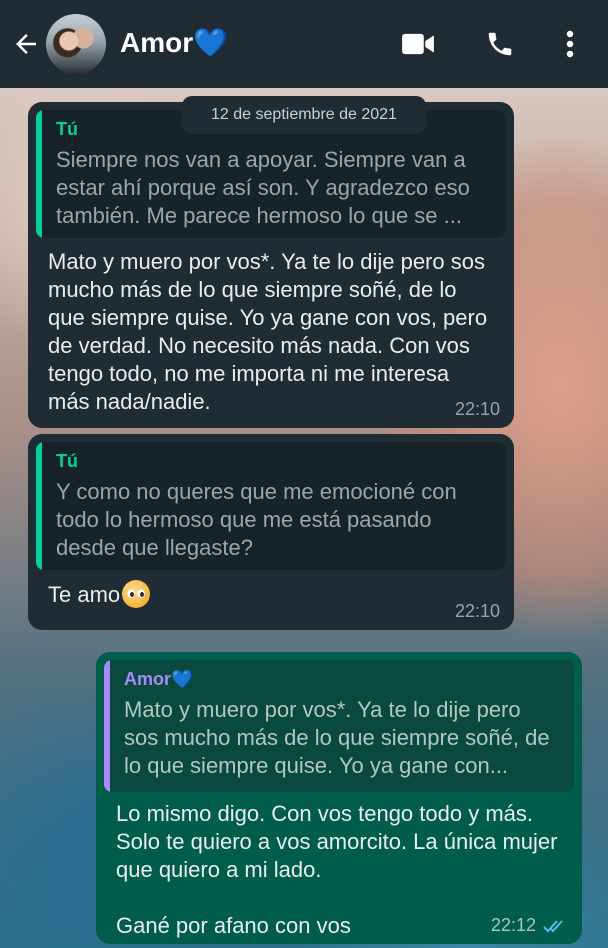 This screenshot has width=608, height=948. I want to click on video-call-button, so click(418, 44).